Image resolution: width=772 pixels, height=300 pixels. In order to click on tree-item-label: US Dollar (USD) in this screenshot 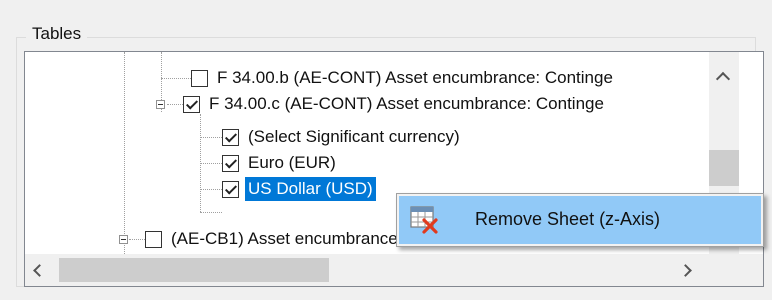, I will do `click(310, 189)`.